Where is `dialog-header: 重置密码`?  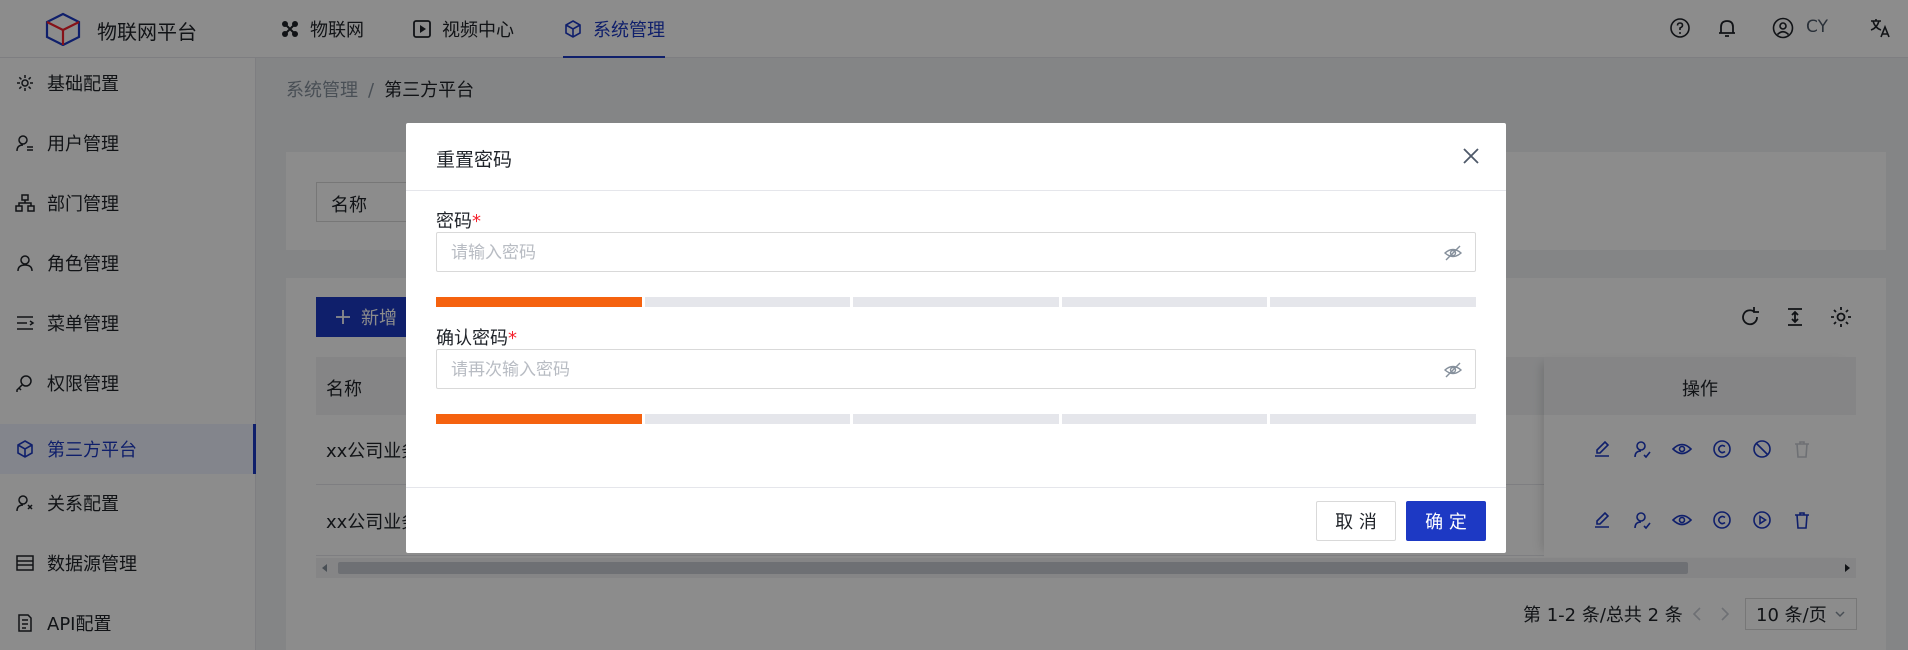 dialog-header: 重置密码 is located at coordinates (956, 157).